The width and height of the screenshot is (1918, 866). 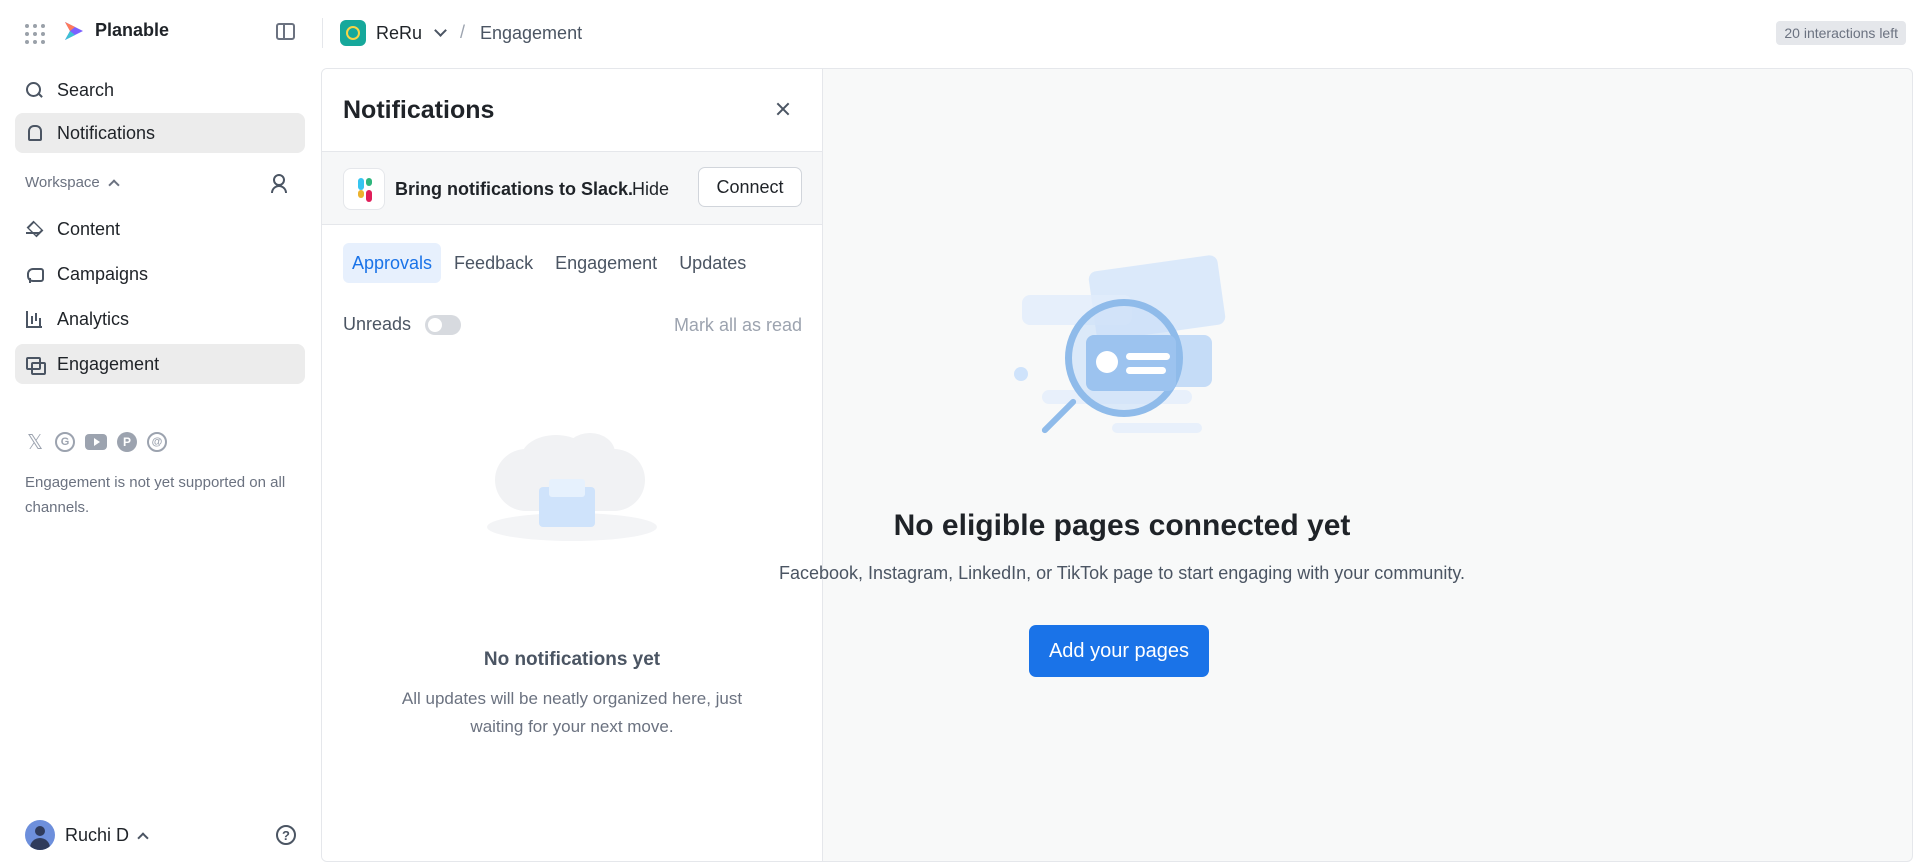 What do you see at coordinates (160, 229) in the screenshot?
I see `sidebar-item-content: Content` at bounding box center [160, 229].